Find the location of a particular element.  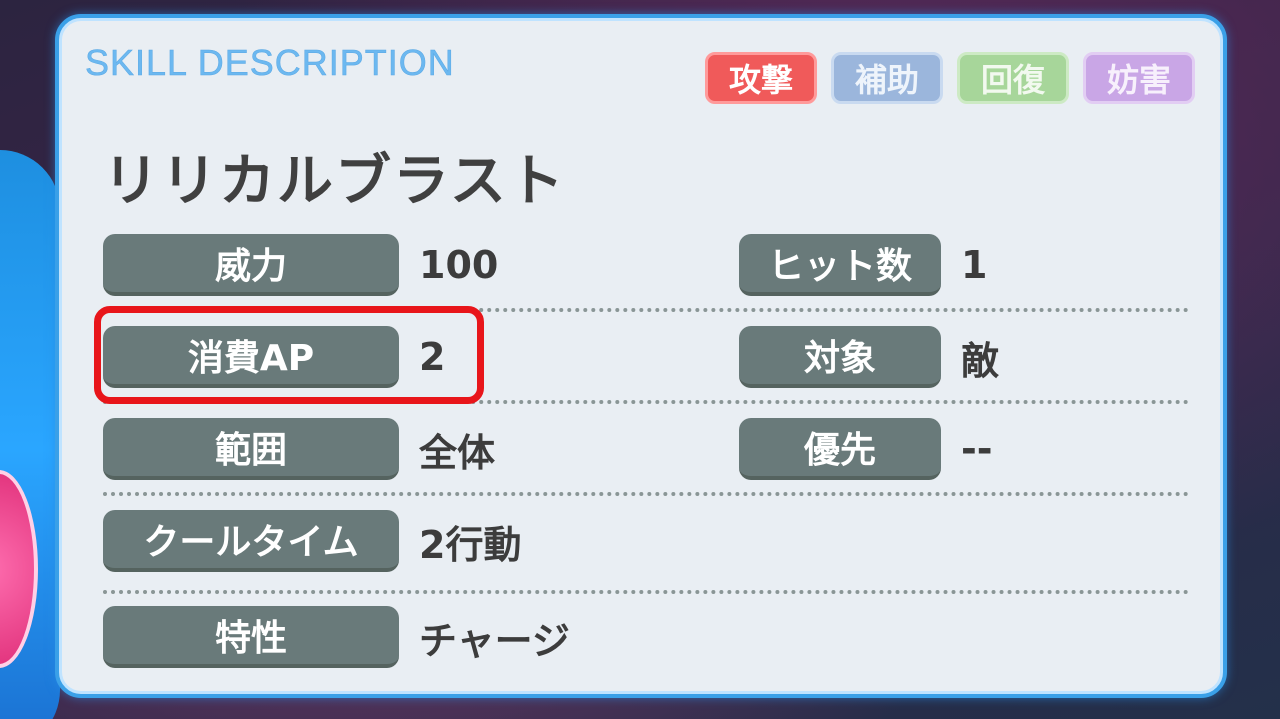

stat-row-hits: ヒット数 1 is located at coordinates (863, 265).